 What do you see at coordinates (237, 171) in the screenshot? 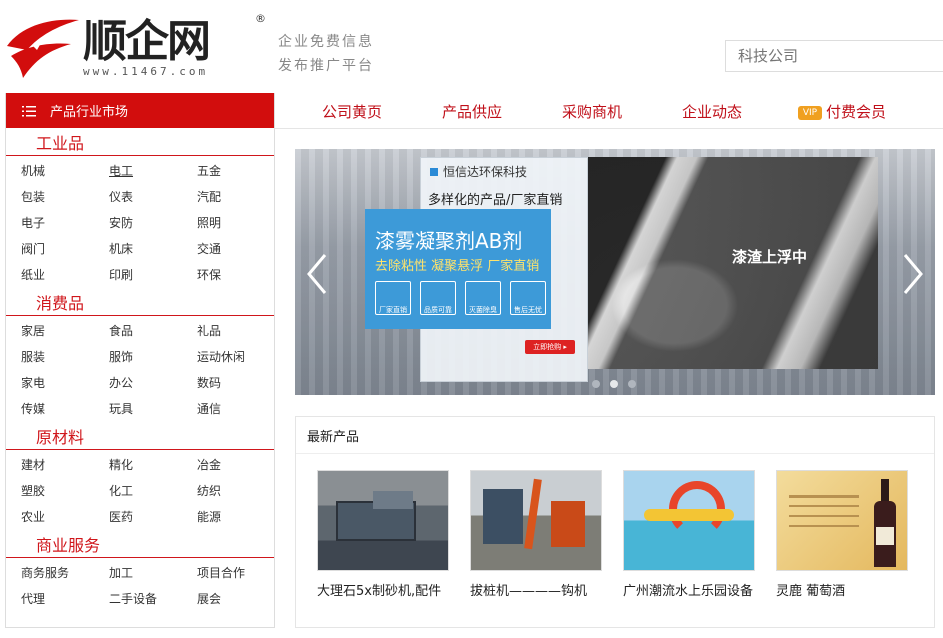
I see `category-link: 五金` at bounding box center [237, 171].